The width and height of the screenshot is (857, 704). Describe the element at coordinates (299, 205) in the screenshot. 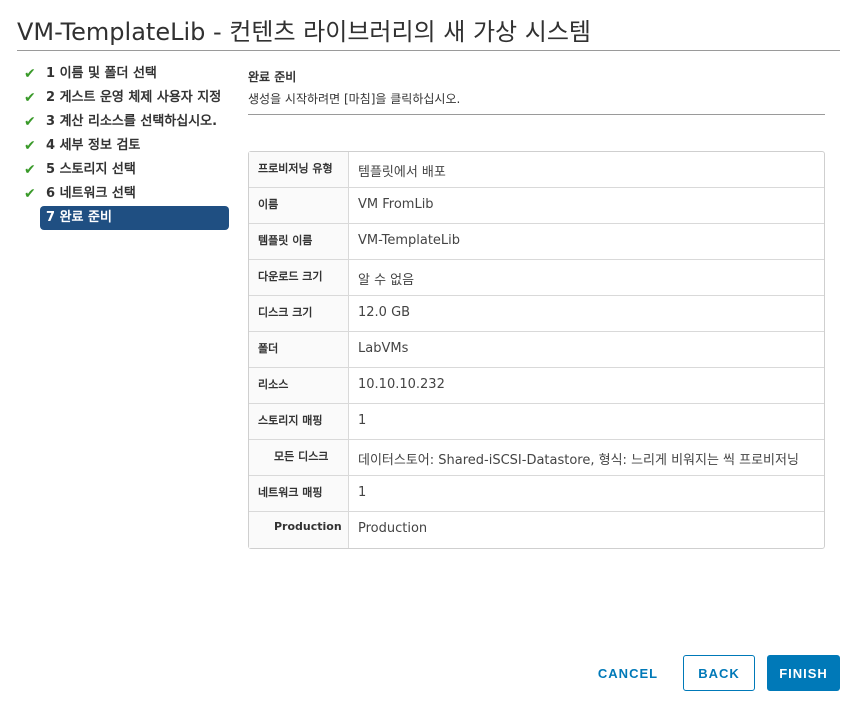

I see `row-key: 이름` at that location.